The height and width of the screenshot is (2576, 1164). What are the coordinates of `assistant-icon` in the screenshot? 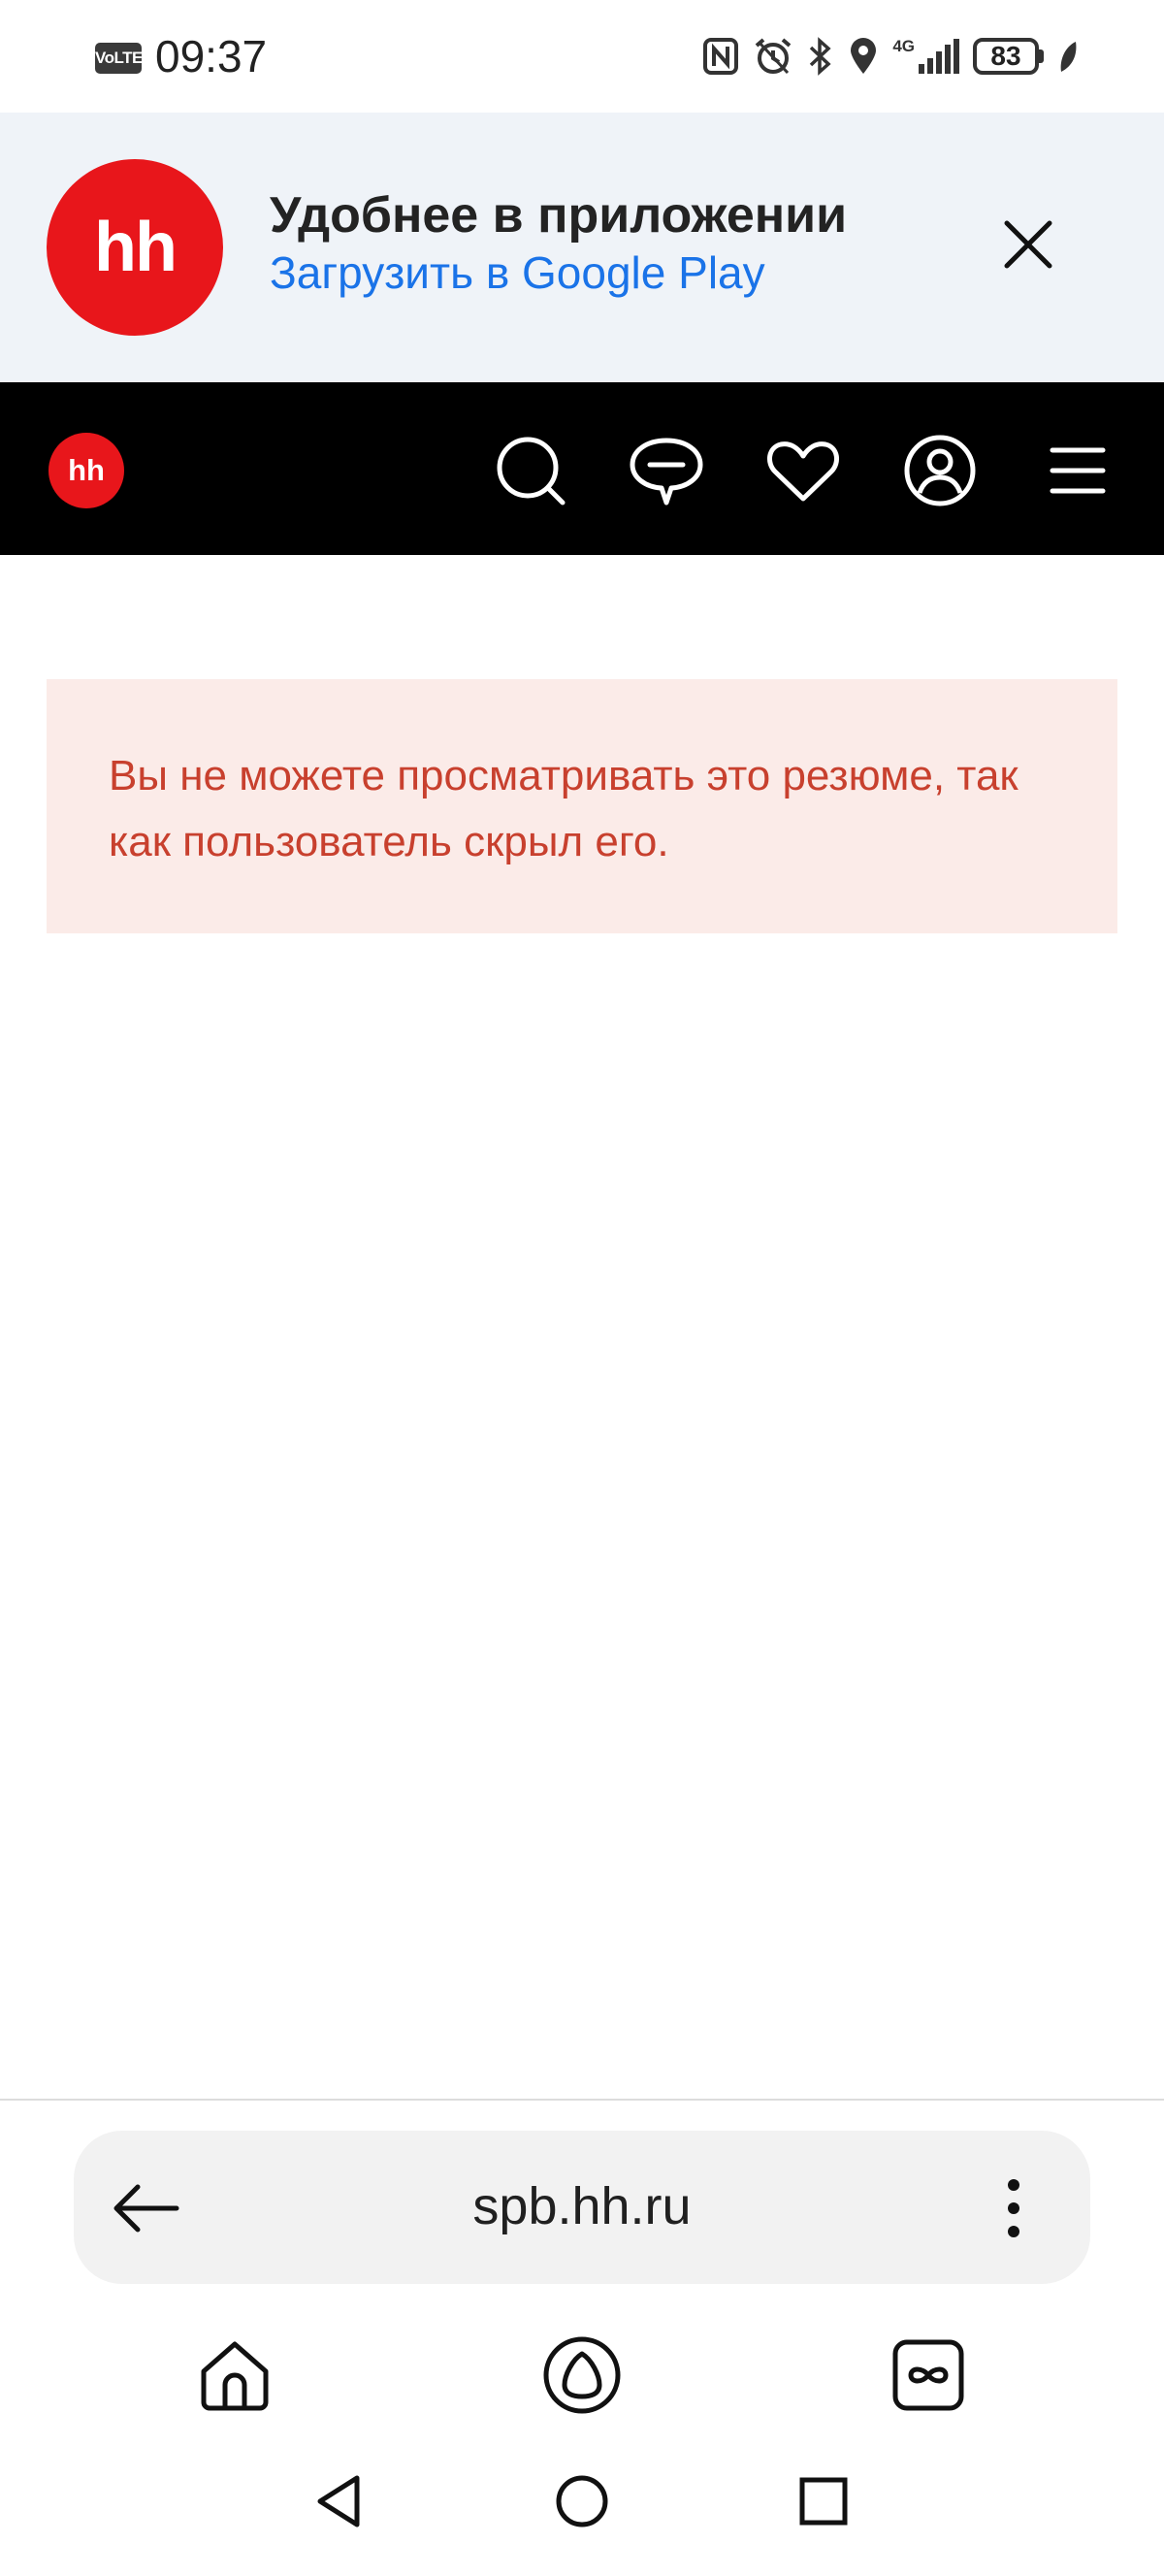 It's located at (582, 2375).